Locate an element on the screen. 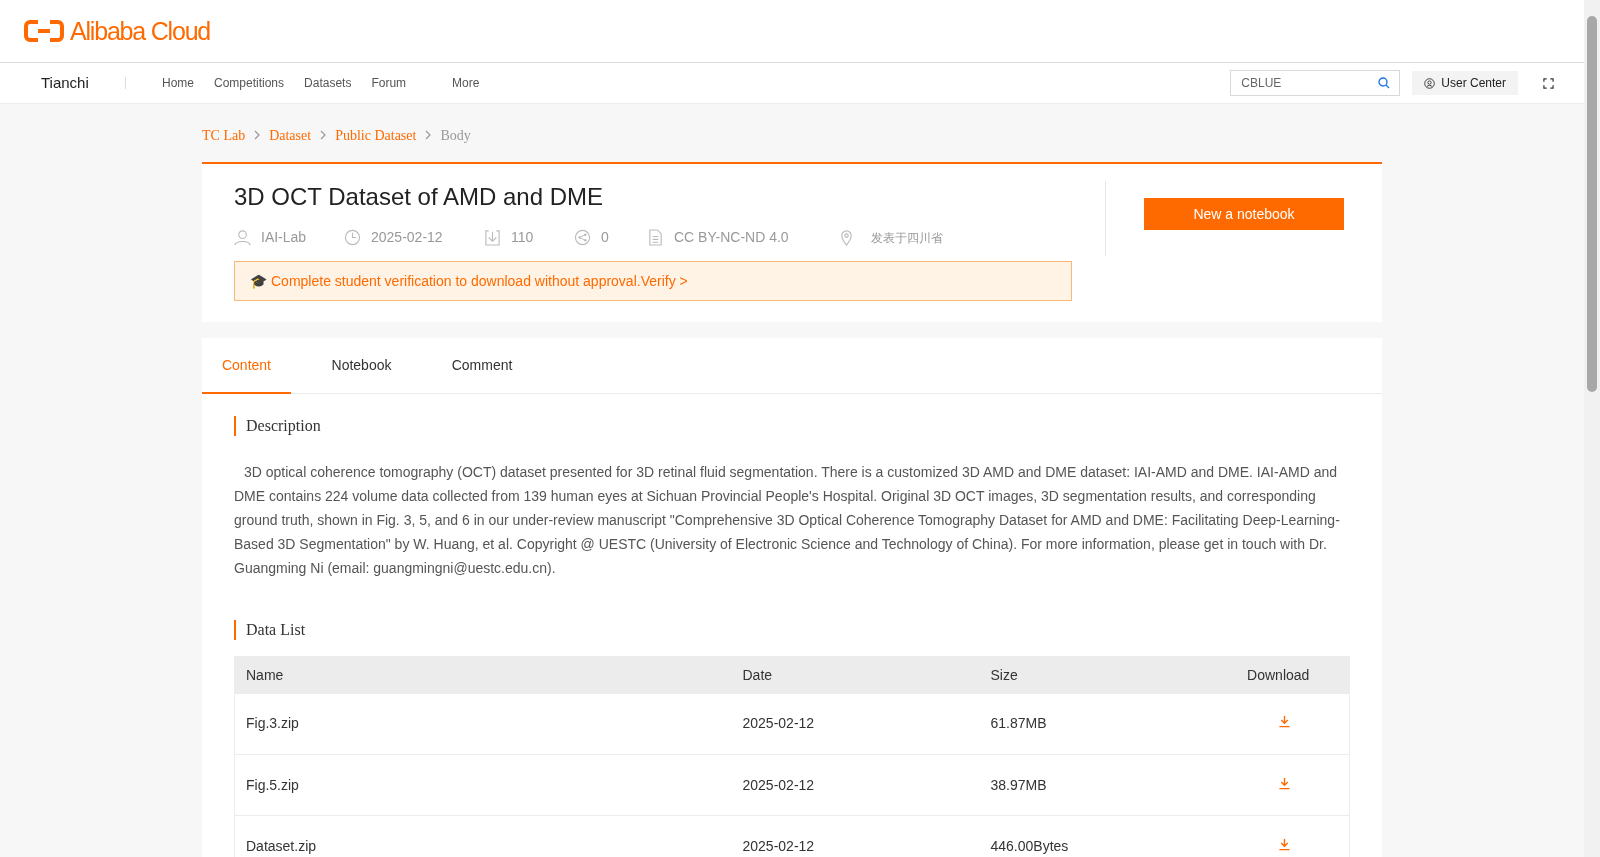 The height and width of the screenshot is (857, 1600). meta-text: 发表于四川省 is located at coordinates (907, 238).